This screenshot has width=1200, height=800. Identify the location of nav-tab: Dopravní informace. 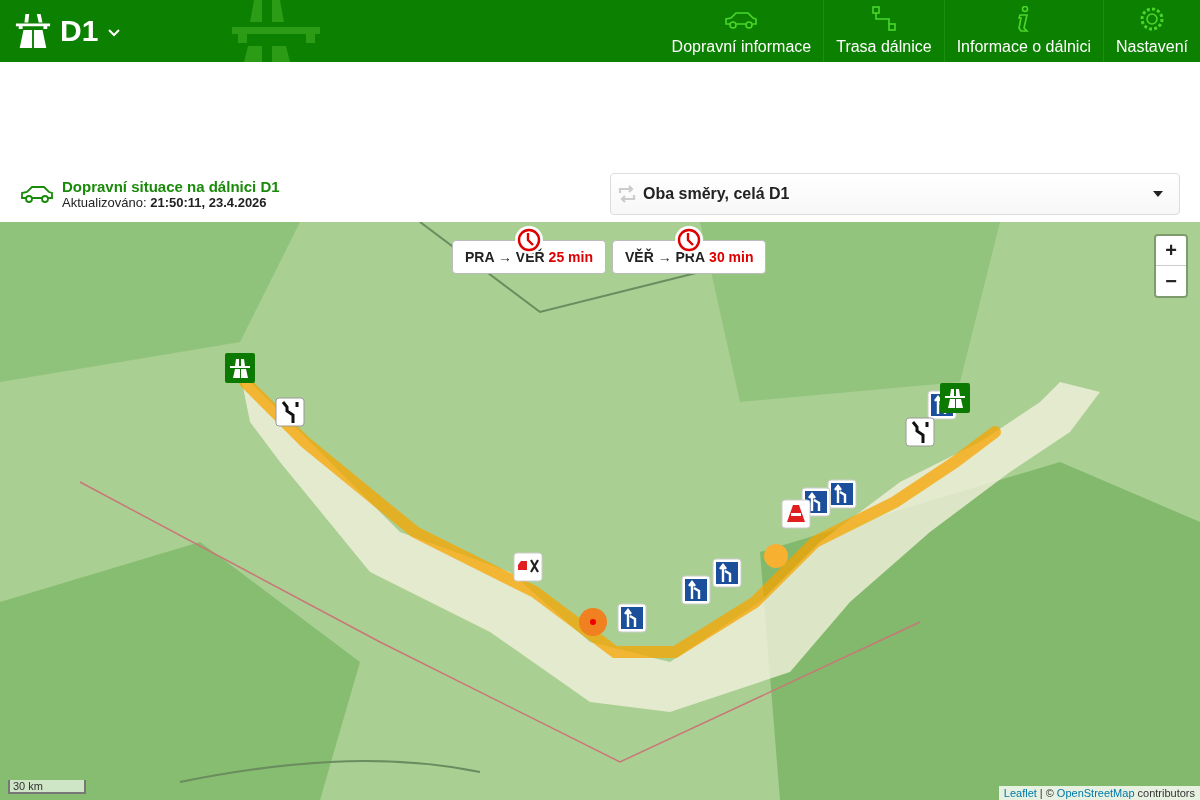
(741, 31).